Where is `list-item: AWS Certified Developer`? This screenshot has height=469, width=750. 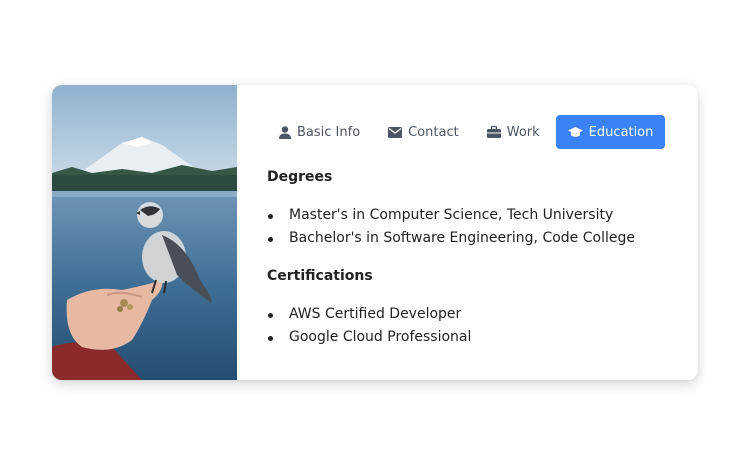 list-item: AWS Certified Developer is located at coordinates (369, 314).